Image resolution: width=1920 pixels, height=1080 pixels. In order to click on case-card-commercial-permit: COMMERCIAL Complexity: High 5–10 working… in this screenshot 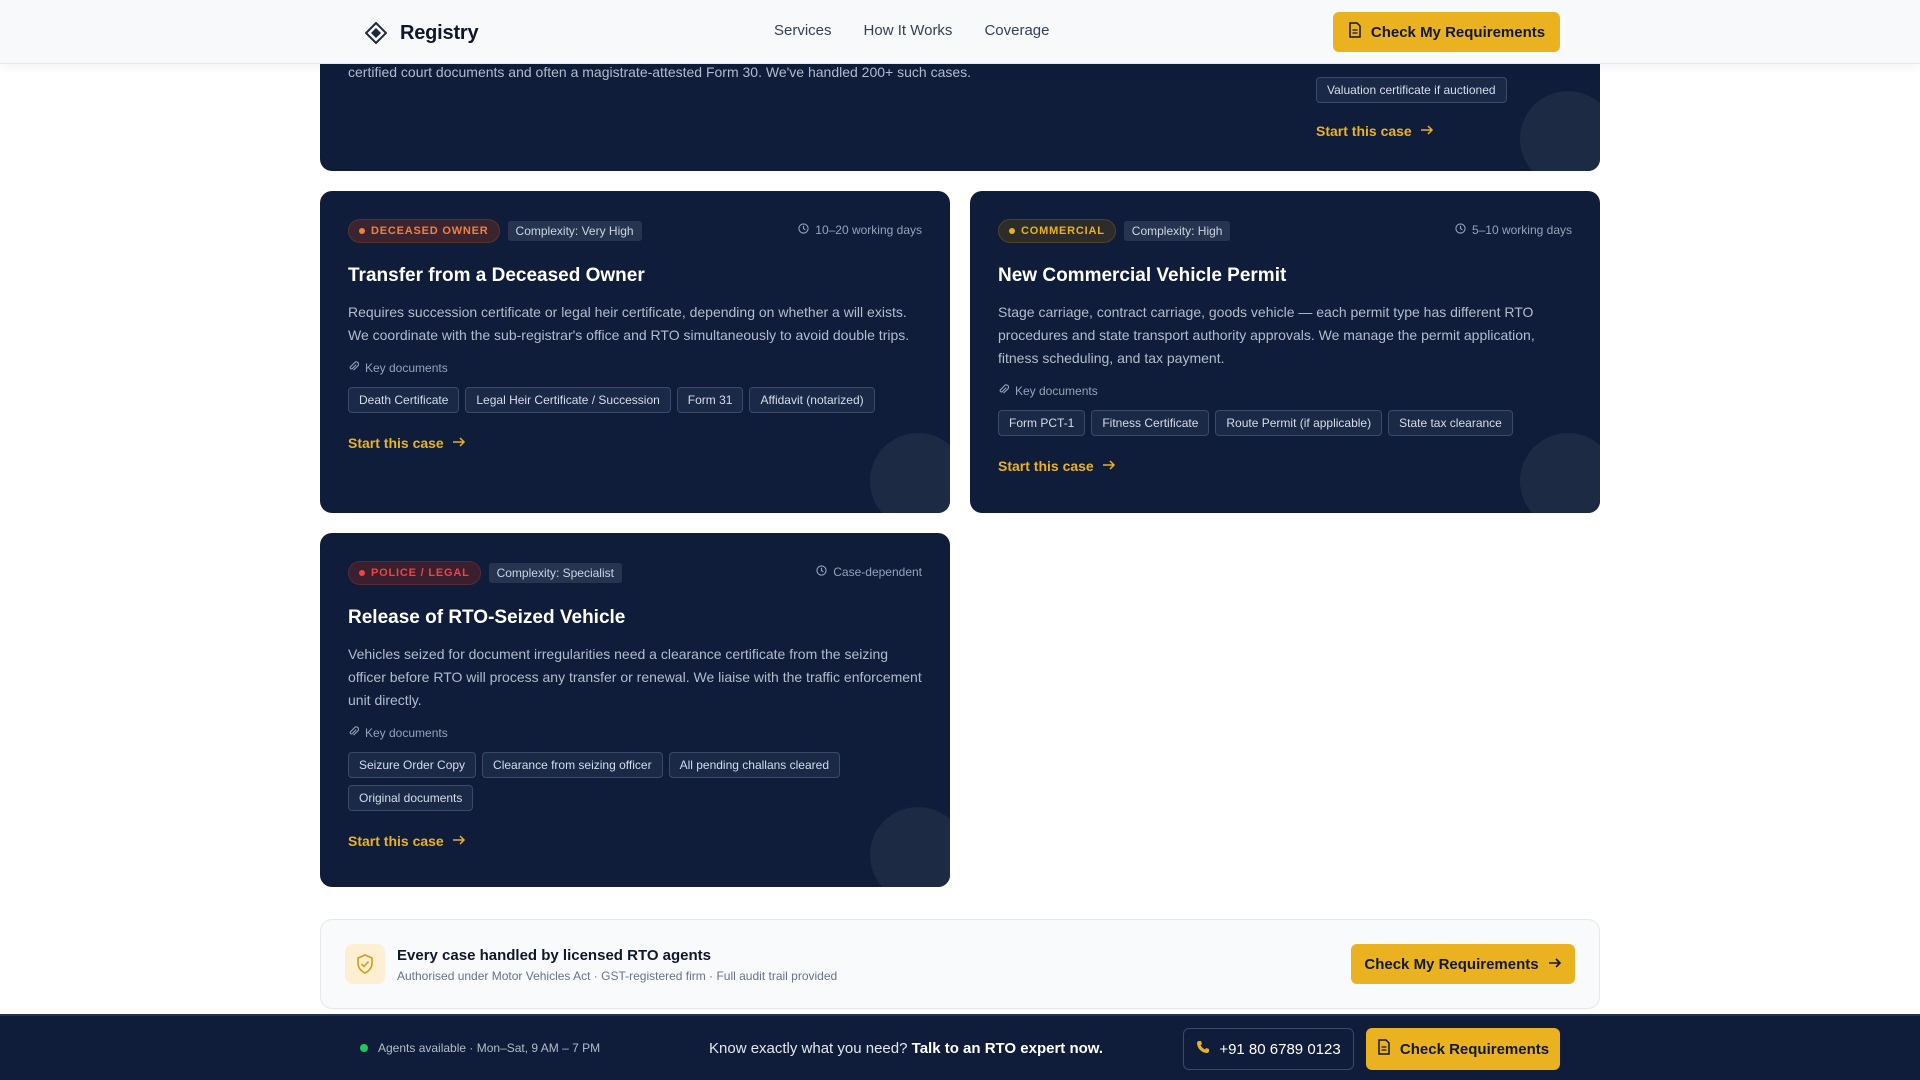, I will do `click(1285, 352)`.